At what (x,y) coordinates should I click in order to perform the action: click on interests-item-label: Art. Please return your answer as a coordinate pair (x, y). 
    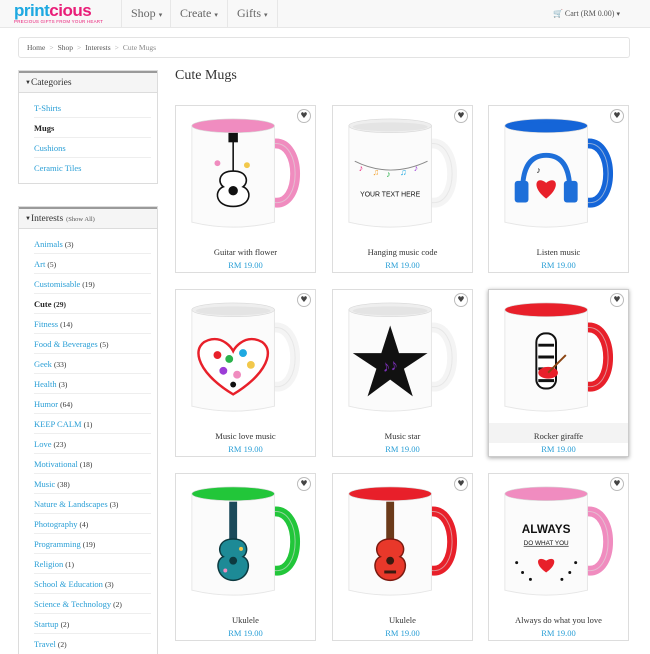
    Looking at the image, I should click on (40, 264).